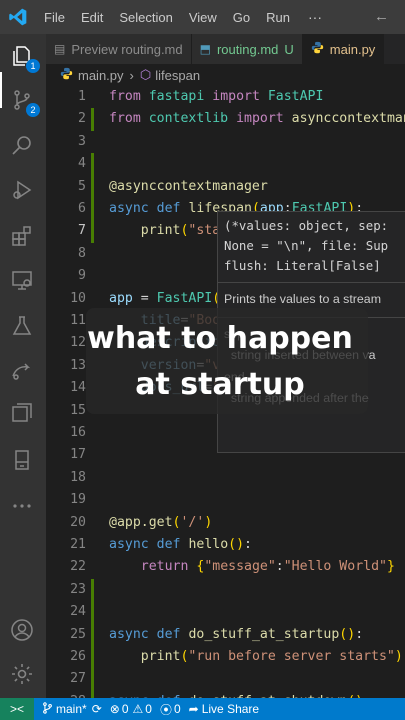 The width and height of the screenshot is (405, 720). I want to click on menu-view: View, so click(203, 17).